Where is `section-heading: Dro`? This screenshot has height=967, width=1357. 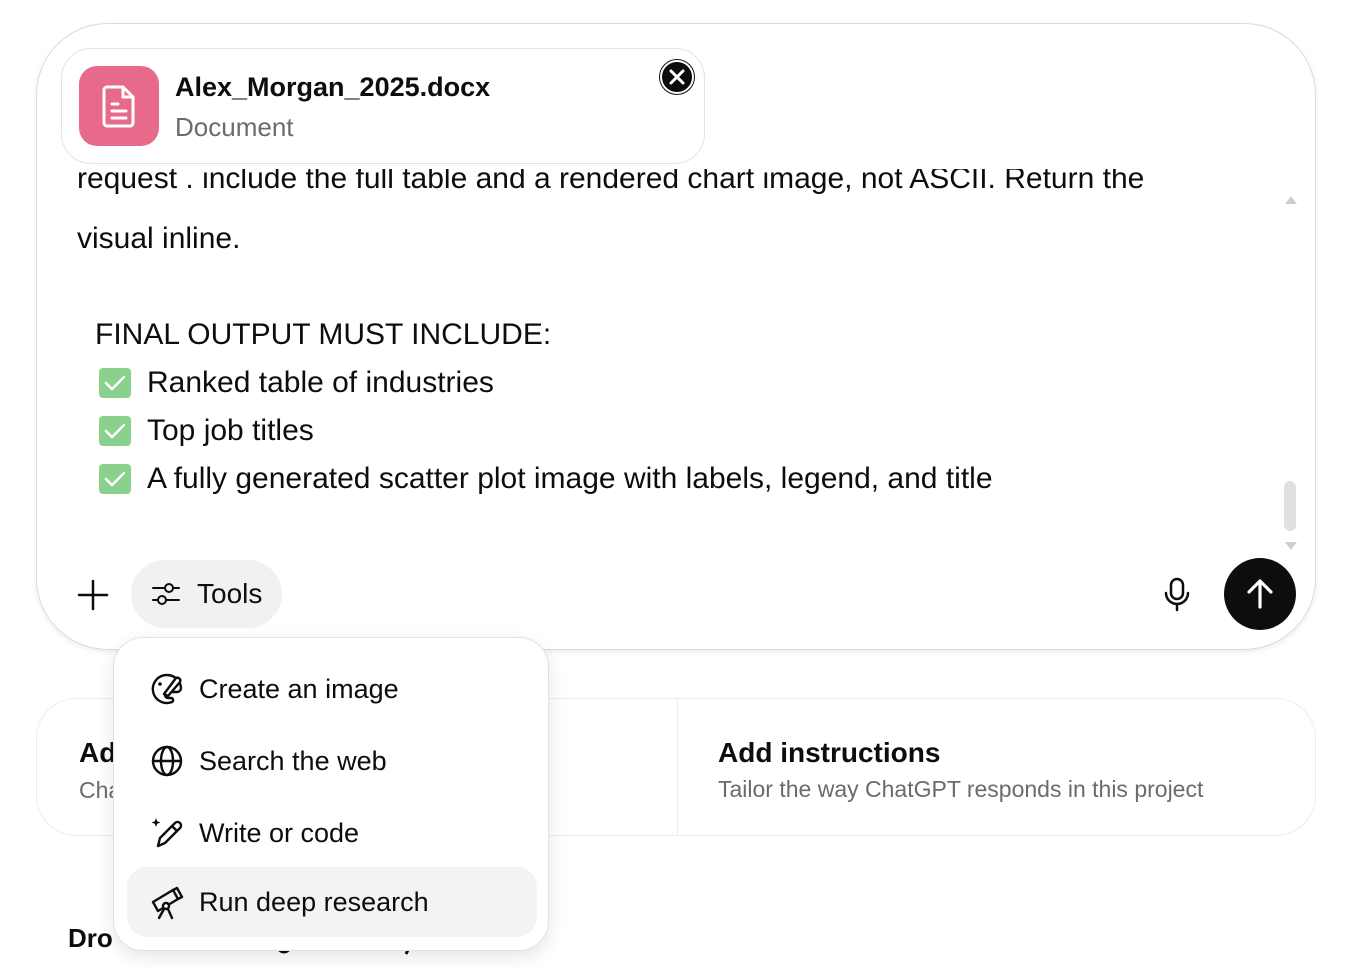
section-heading: Dro is located at coordinates (90, 938).